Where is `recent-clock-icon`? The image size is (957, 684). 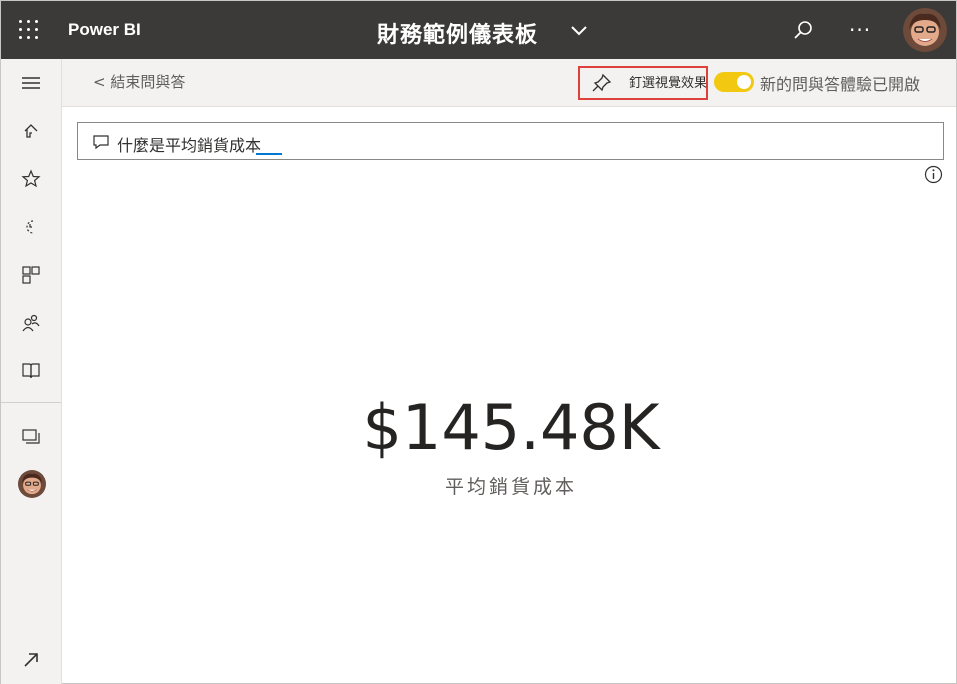 recent-clock-icon is located at coordinates (31, 227).